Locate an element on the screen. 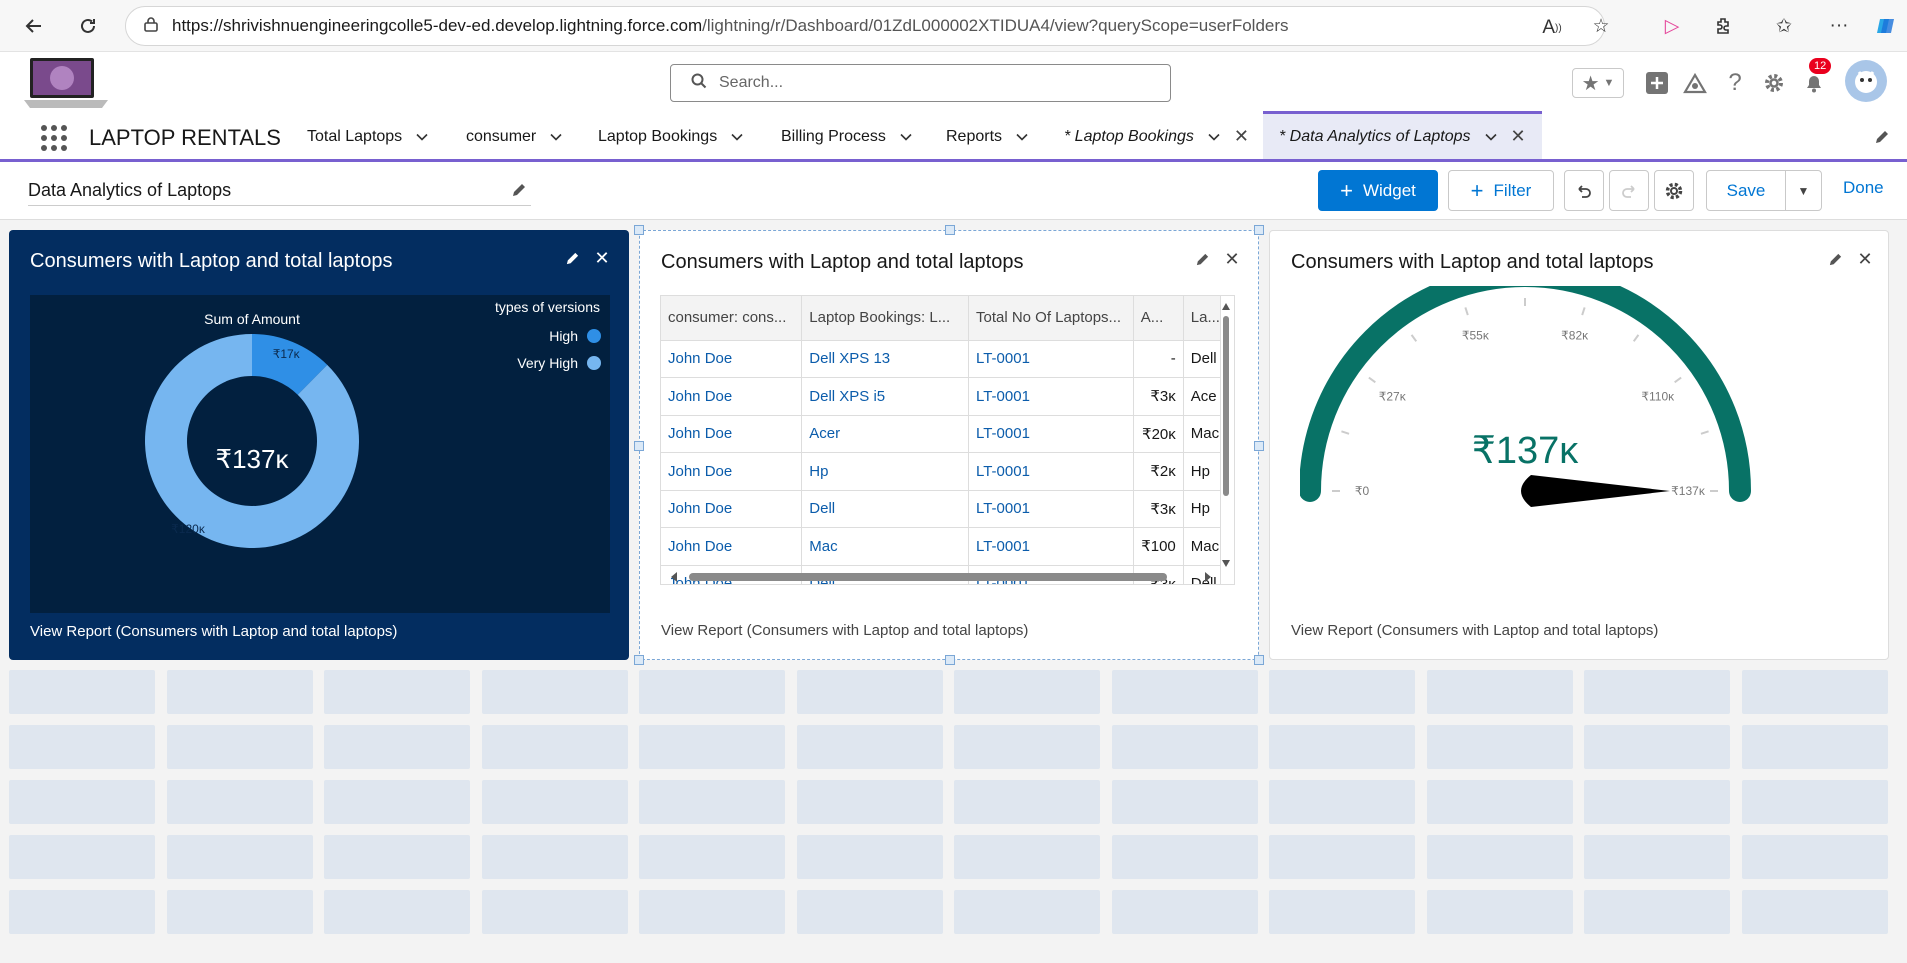 The height and width of the screenshot is (963, 1907). redo-button is located at coordinates (1629, 190).